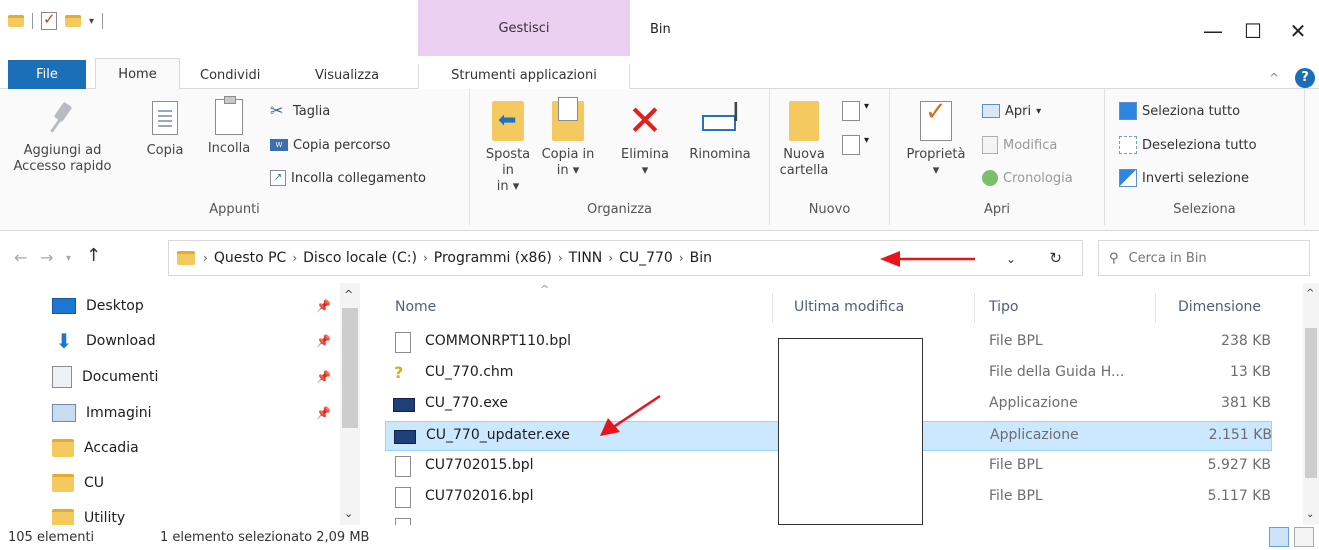 This screenshot has height=550, width=1319. What do you see at coordinates (927, 259) in the screenshot?
I see `annotation-arrow-address` at bounding box center [927, 259].